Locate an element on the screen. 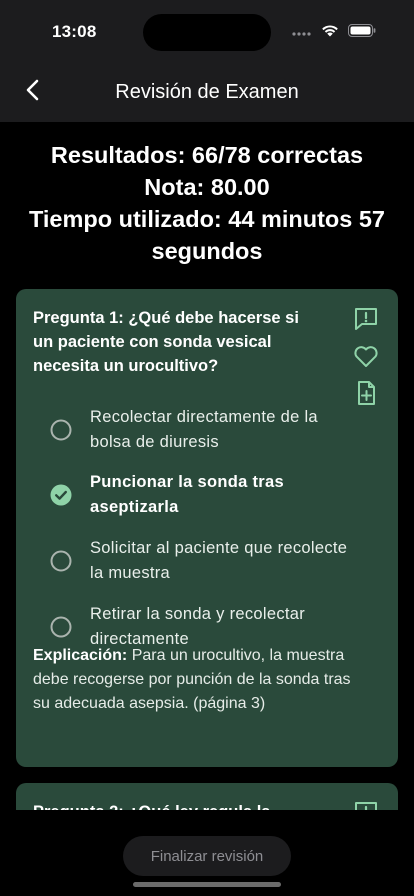  explanation-label: Explicación: is located at coordinates (80, 655).